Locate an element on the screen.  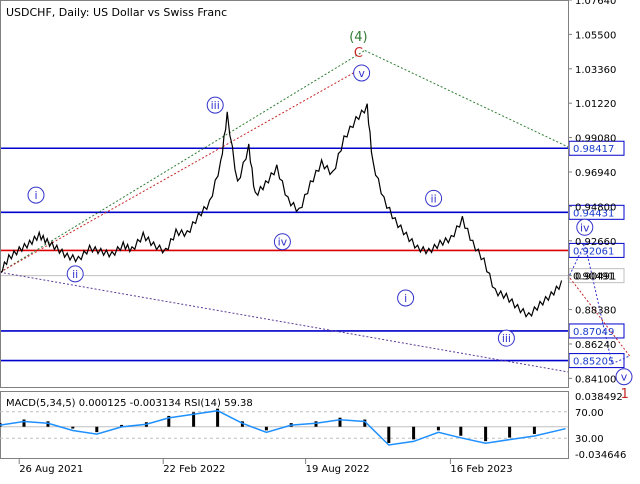
price-tick-label: 0.94800 is located at coordinates (595, 207).